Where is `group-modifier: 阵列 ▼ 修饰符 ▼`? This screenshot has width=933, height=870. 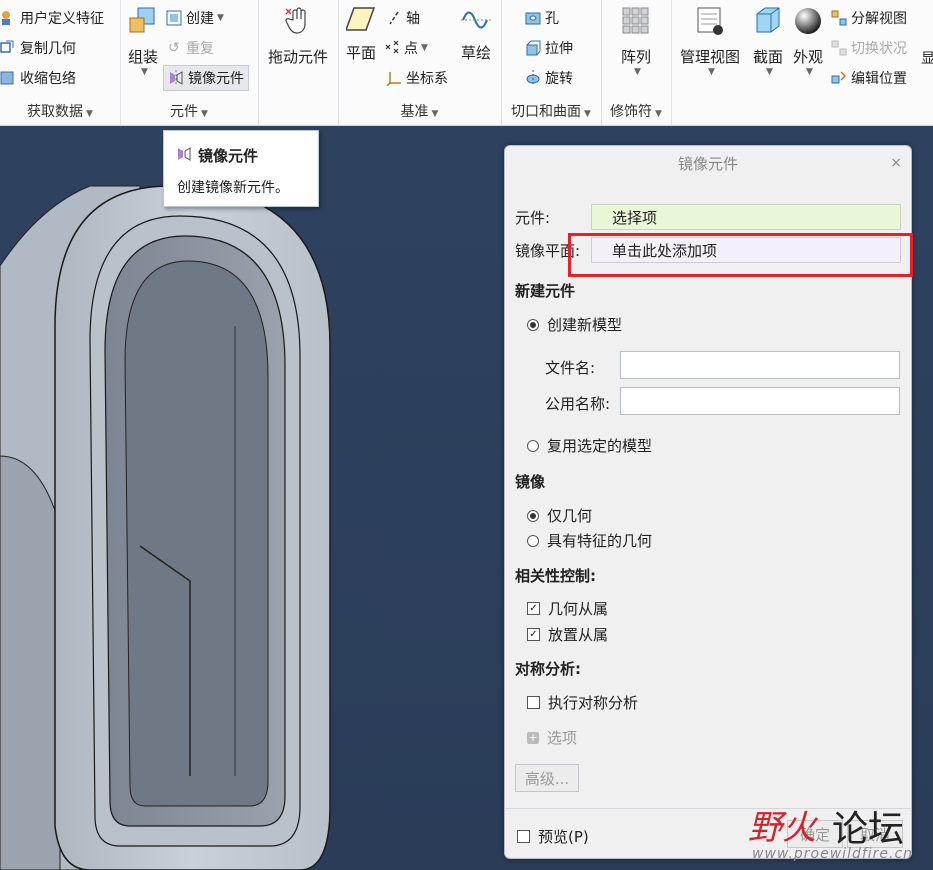 group-modifier: 阵列 ▼ 修饰符 ▼ is located at coordinates (636, 62).